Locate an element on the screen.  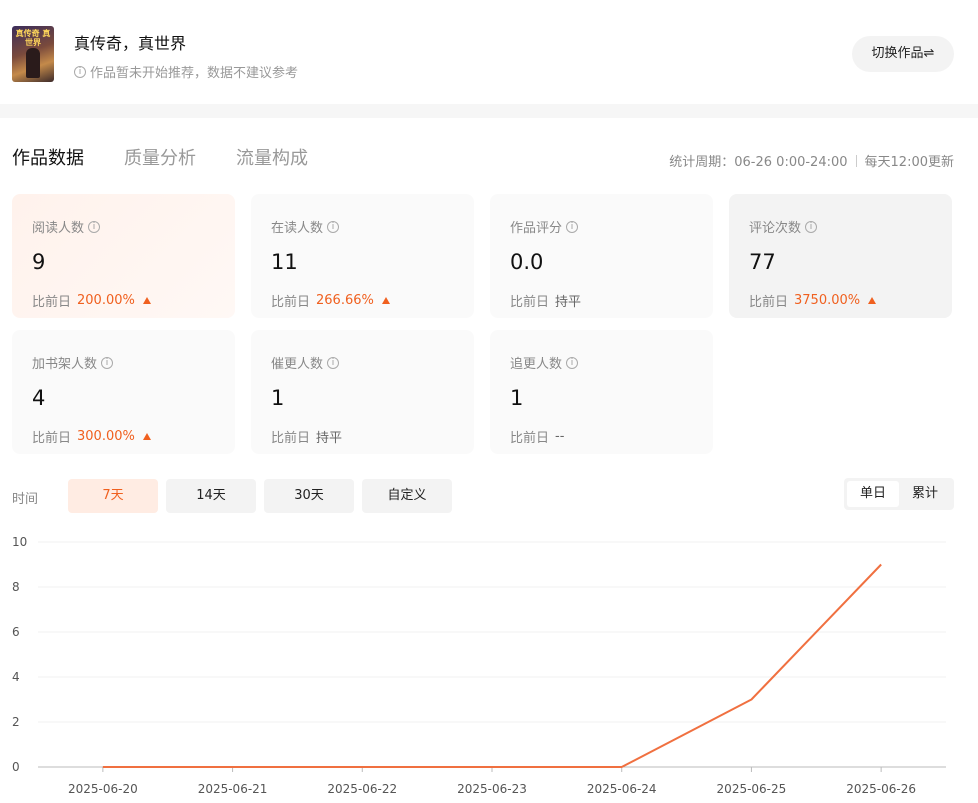
y-tick-label: 6 is located at coordinates (16, 632).